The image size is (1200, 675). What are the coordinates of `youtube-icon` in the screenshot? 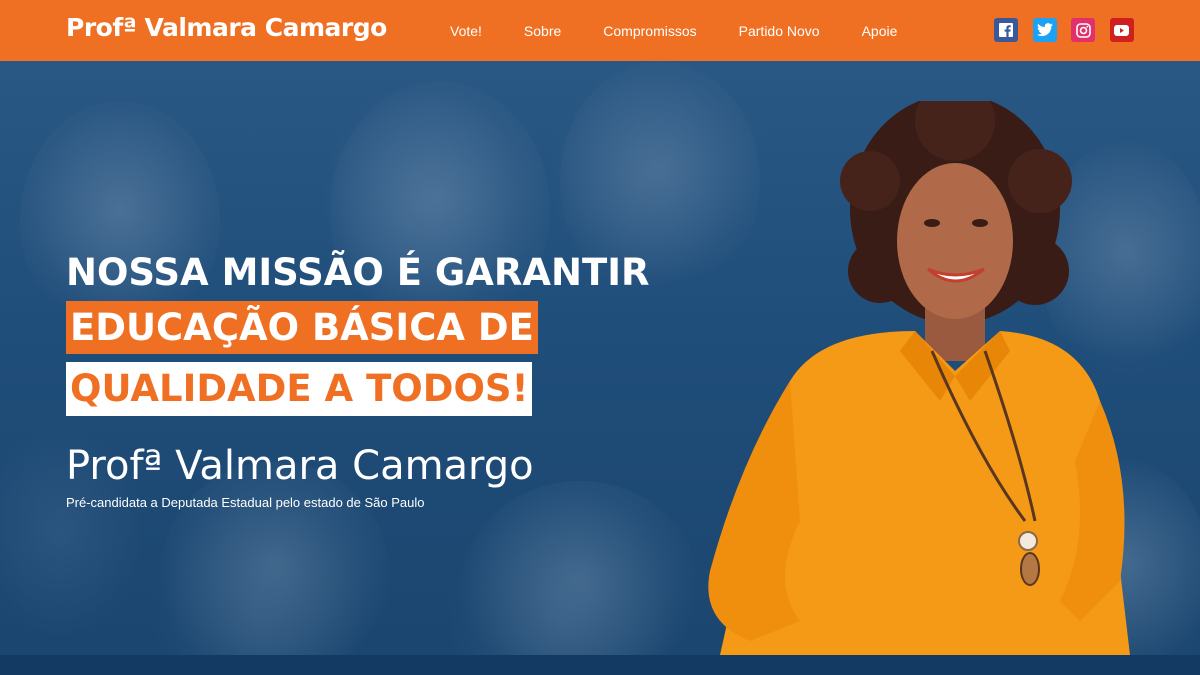 It's located at (1121, 30).